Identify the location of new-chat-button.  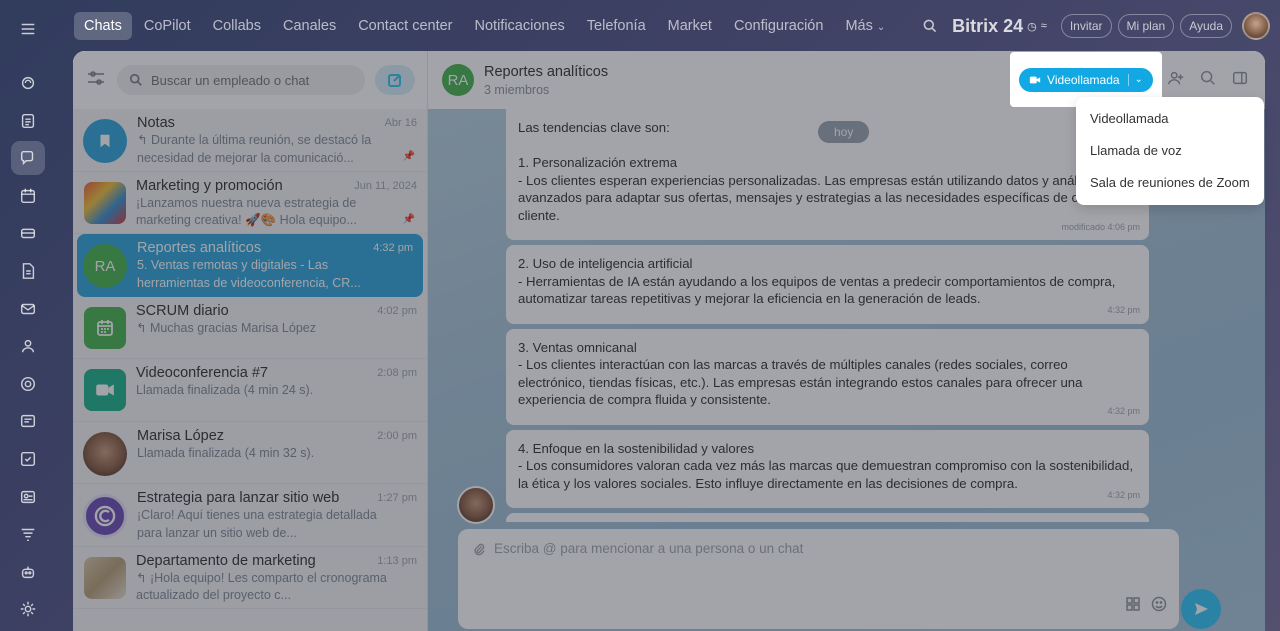
(395, 80).